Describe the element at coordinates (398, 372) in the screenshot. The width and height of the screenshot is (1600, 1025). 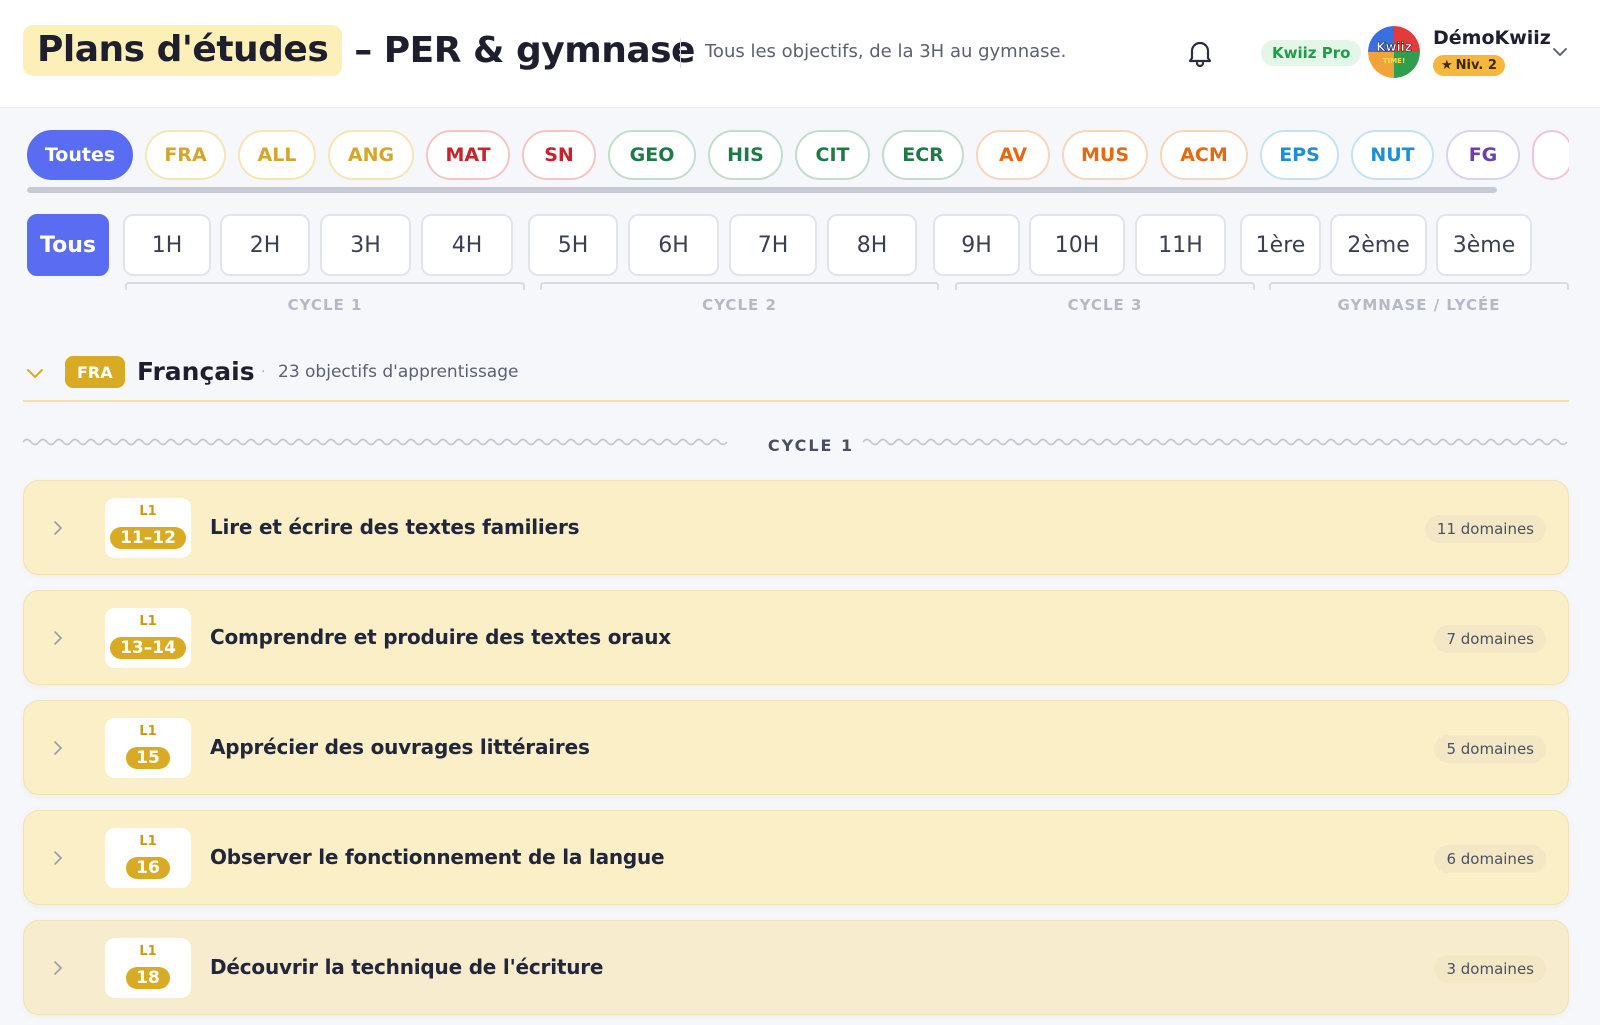
I see `objectives-count: 23 objectifs d'apprentissage` at that location.